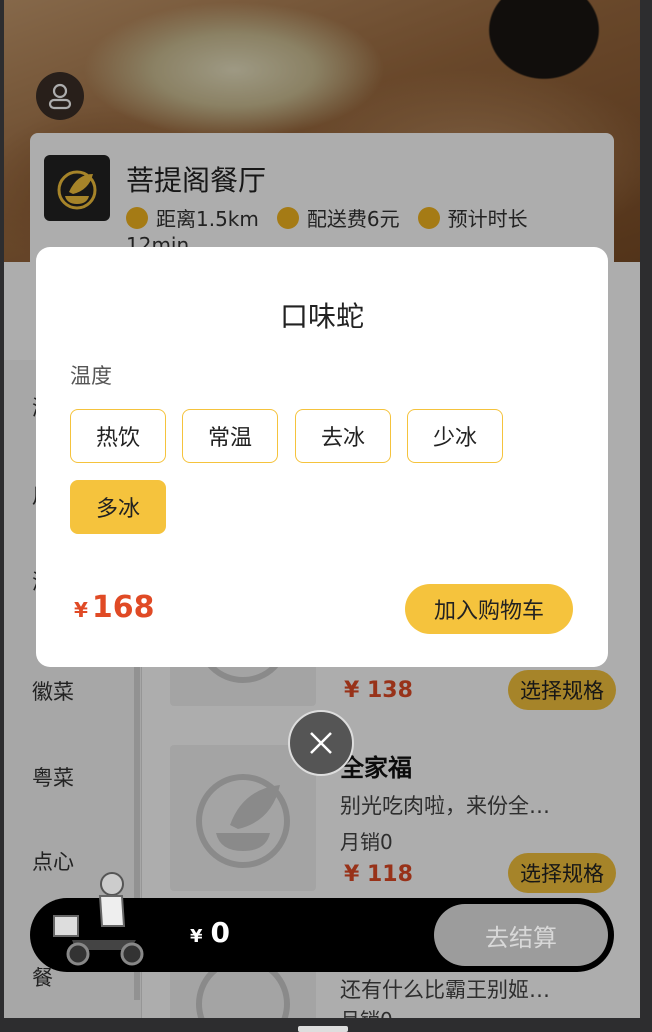 This screenshot has width=652, height=1032. What do you see at coordinates (343, 436) in the screenshot?
I see `option-no-ice: 去冰` at bounding box center [343, 436].